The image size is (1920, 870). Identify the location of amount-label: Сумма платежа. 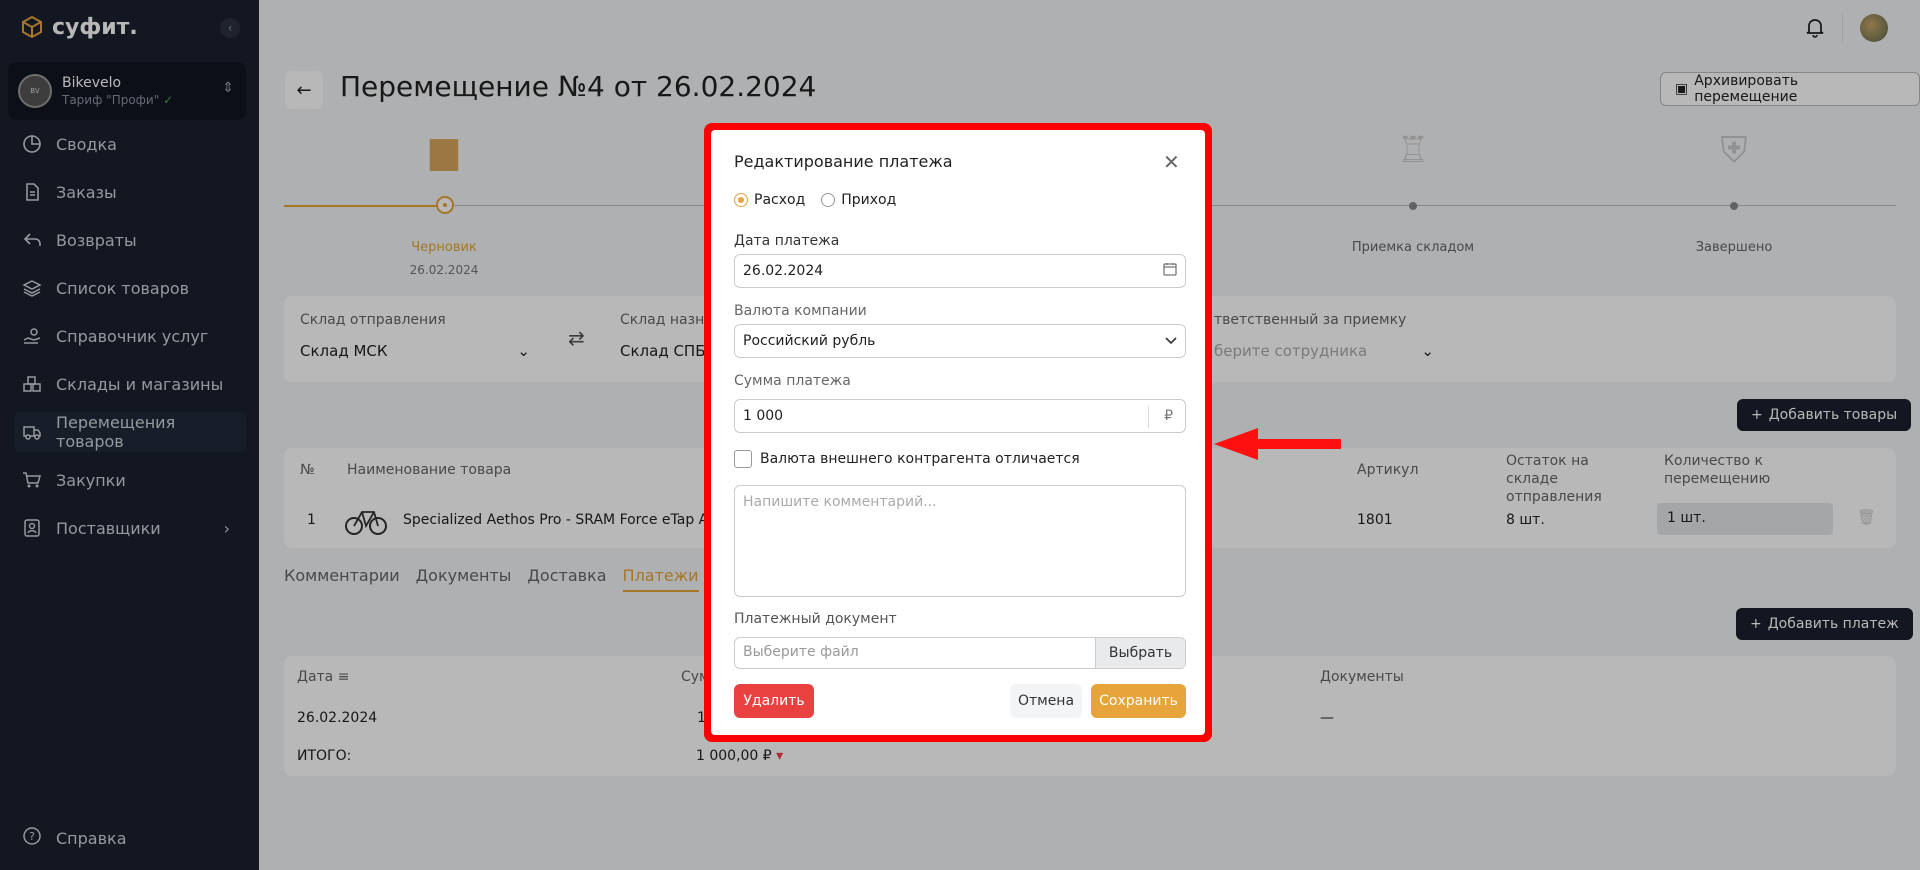
(792, 381).